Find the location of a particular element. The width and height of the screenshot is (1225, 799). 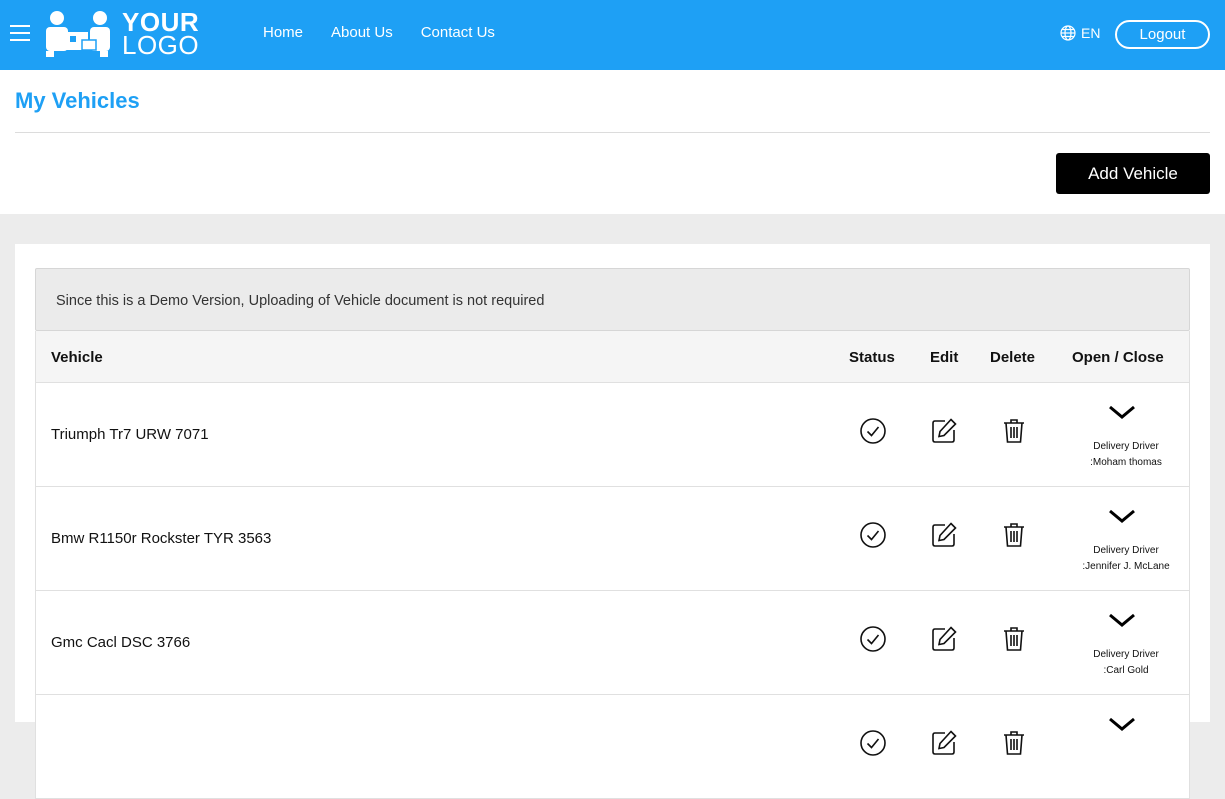

driver-name: :Jennifer J. McLane is located at coordinates (1126, 566).